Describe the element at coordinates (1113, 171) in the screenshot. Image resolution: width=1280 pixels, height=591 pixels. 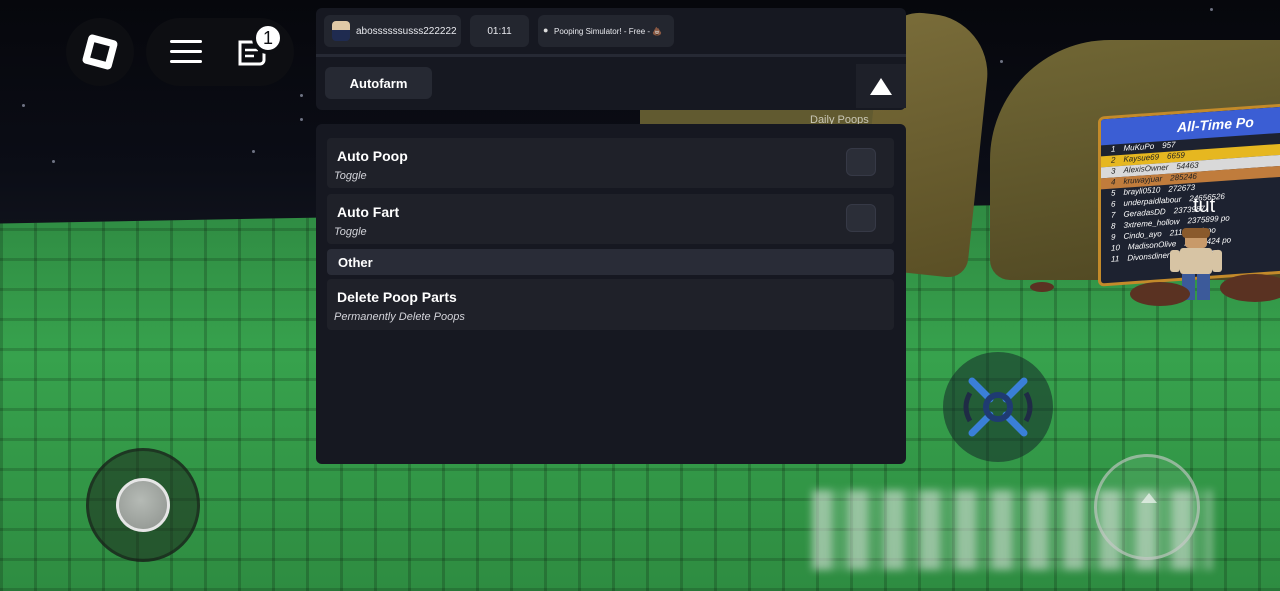
I see `leaderboard-rank: 3` at that location.